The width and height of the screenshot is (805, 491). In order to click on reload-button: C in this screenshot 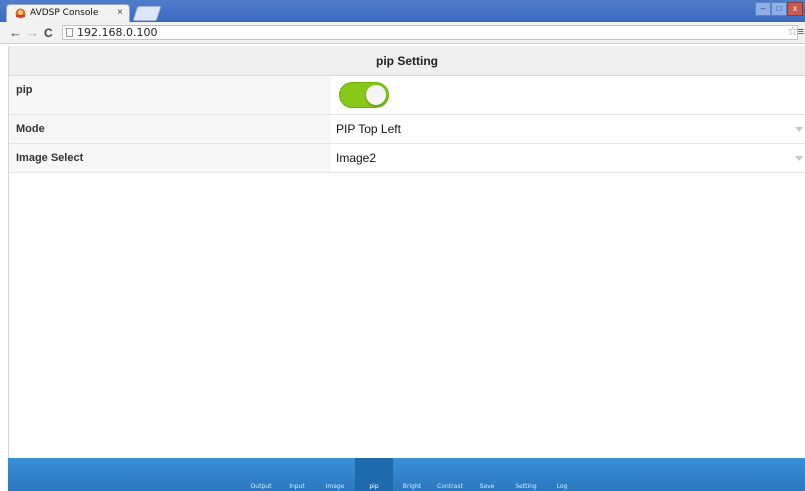, I will do `click(48, 33)`.